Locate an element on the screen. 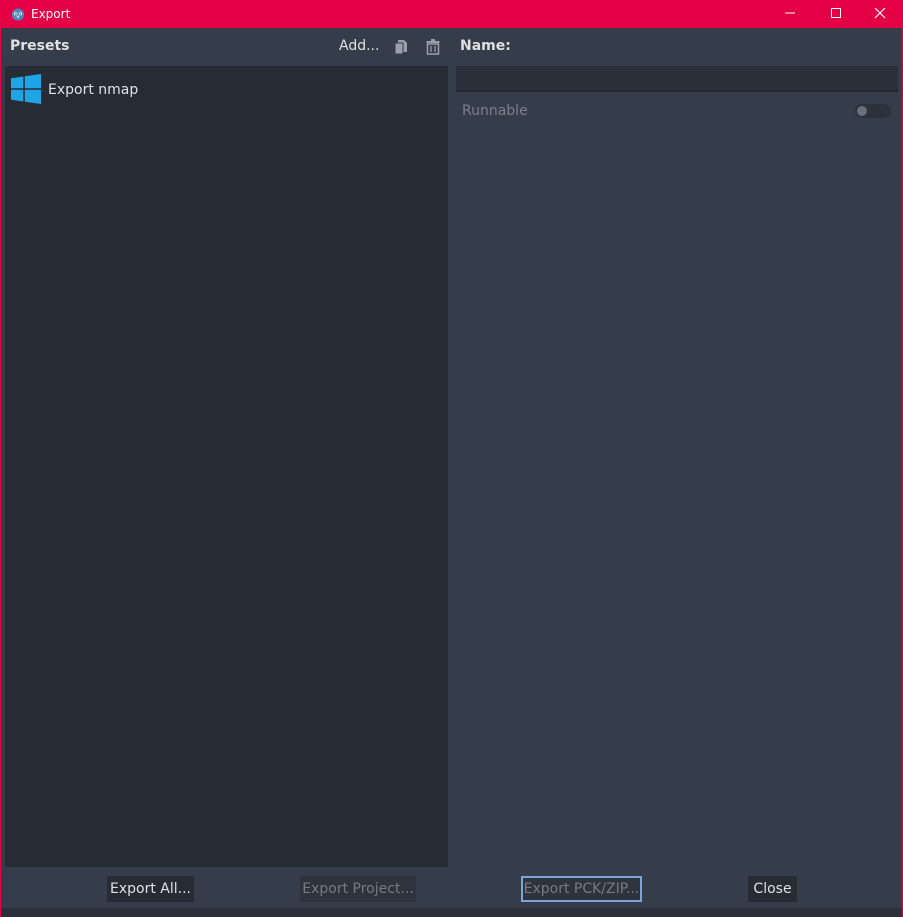 The image size is (903, 917). list-item: Export nmap is located at coordinates (226, 89).